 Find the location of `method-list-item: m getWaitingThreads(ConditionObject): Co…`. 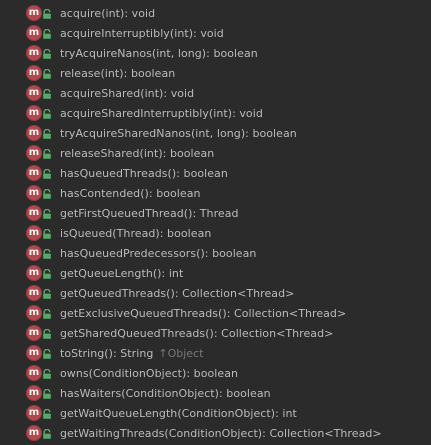

method-list-item: m getWaitingThreads(ConditionObject): Co… is located at coordinates (215, 433).